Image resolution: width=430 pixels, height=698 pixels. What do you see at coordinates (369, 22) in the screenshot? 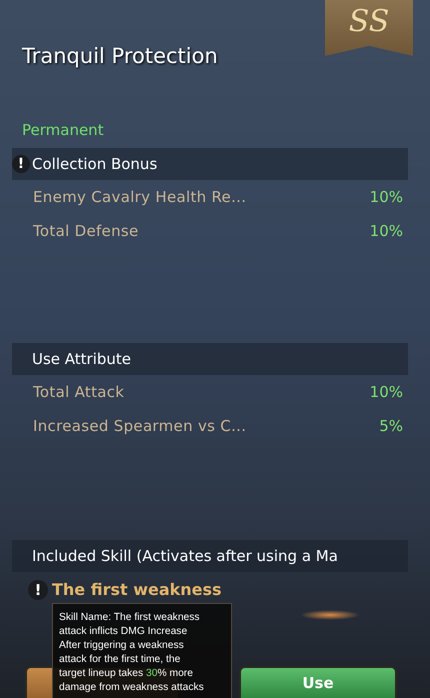
I see `grade-label: SS` at bounding box center [369, 22].